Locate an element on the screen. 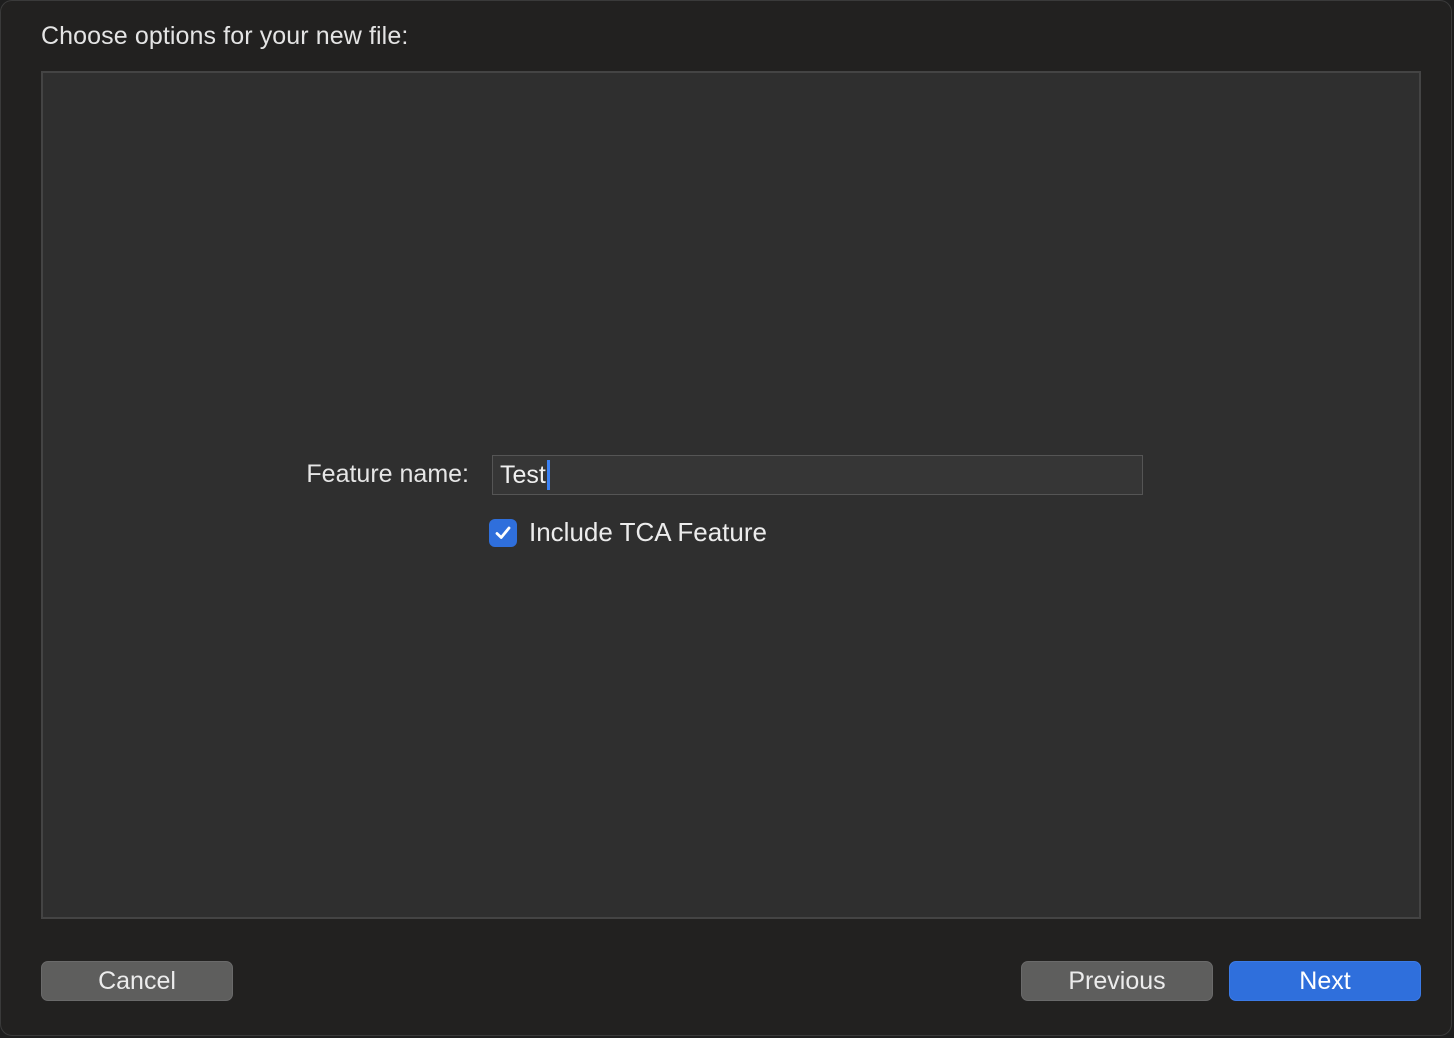 This screenshot has height=1038, width=1454. cancel-button: Cancel is located at coordinates (137, 981).